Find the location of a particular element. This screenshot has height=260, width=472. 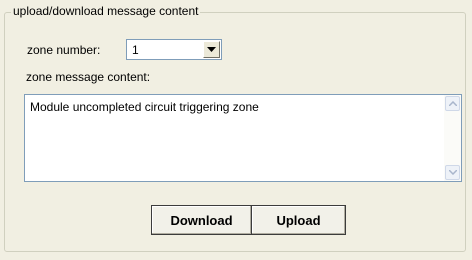

zone-number-label: zone number: is located at coordinates (64, 50).